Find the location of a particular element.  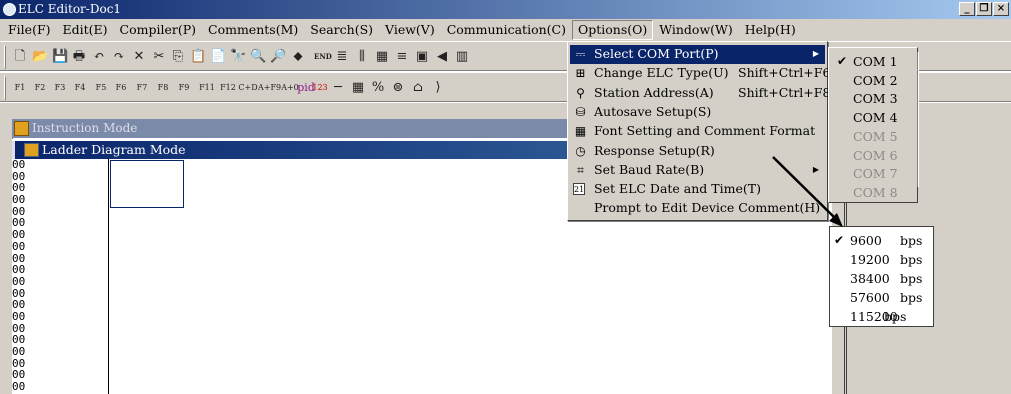

toolbar2-f6-icon: F6 is located at coordinates (121, 88).